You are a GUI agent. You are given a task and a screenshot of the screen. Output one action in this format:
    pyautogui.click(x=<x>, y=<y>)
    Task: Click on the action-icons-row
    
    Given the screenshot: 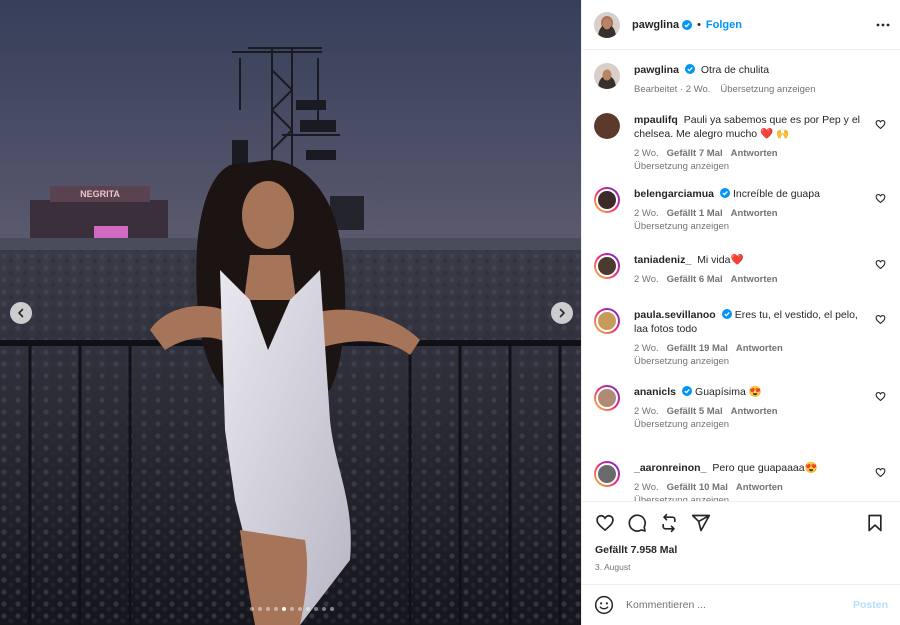 What is the action you would take?
    pyautogui.click(x=741, y=523)
    